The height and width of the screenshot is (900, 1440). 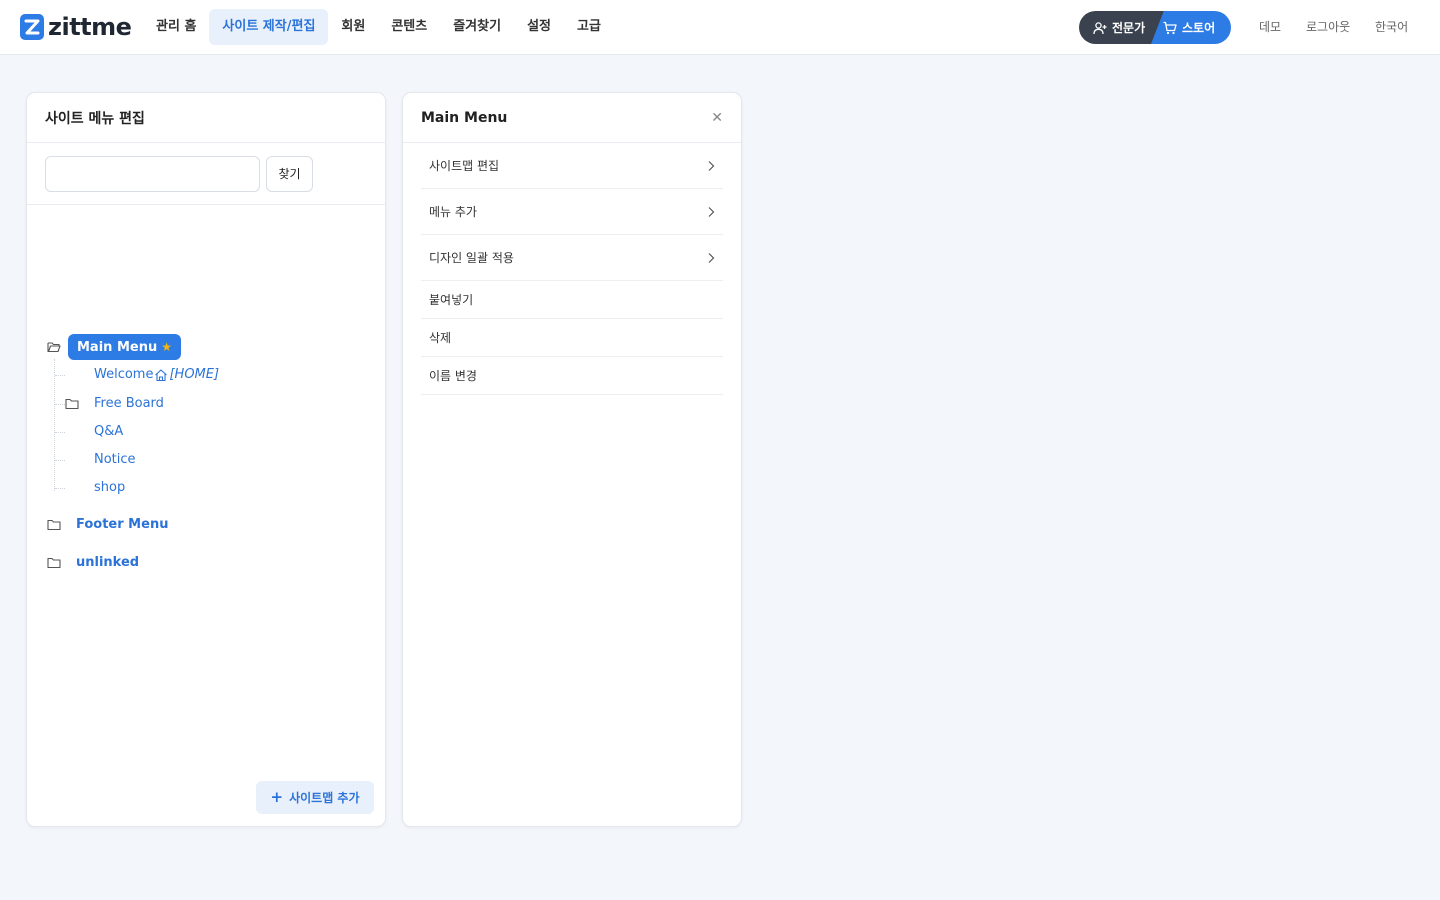 I want to click on store-label: 스토어, so click(x=1199, y=28).